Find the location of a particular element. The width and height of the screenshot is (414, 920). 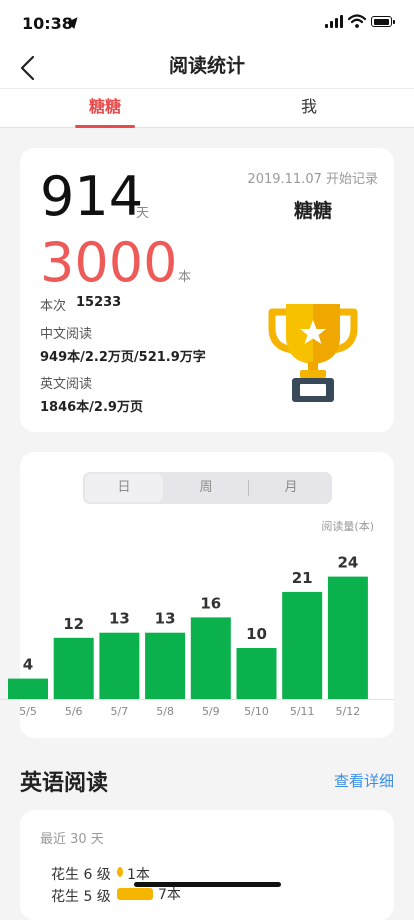

record-start-date: 2019.11.07 开始记录 is located at coordinates (312, 179).